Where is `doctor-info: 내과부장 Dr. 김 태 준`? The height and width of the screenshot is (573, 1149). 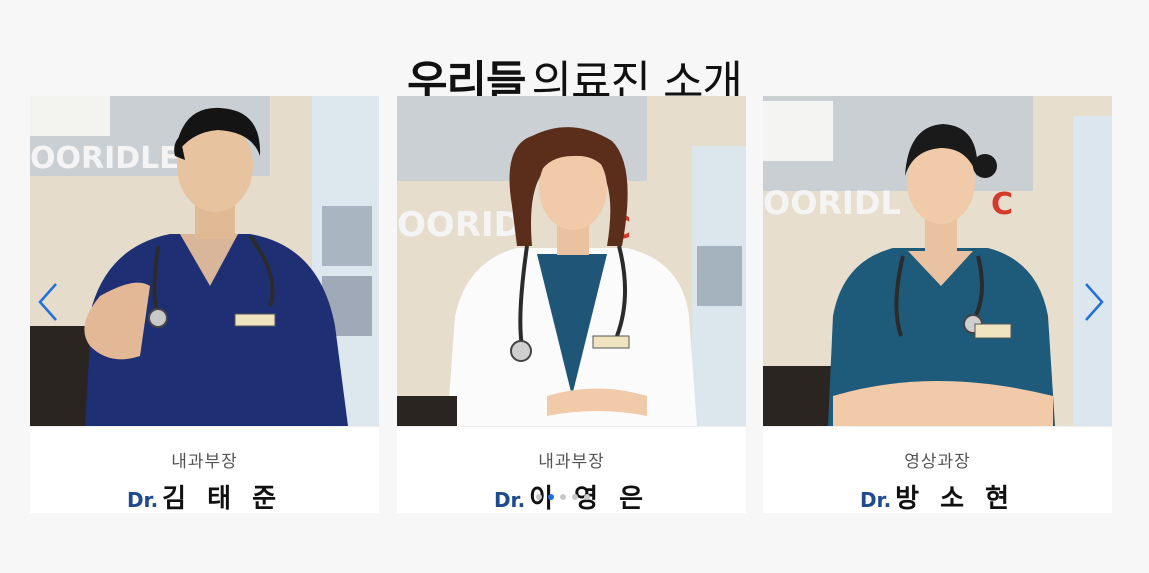 doctor-info: 내과부장 Dr. 김 태 준 is located at coordinates (204, 469).